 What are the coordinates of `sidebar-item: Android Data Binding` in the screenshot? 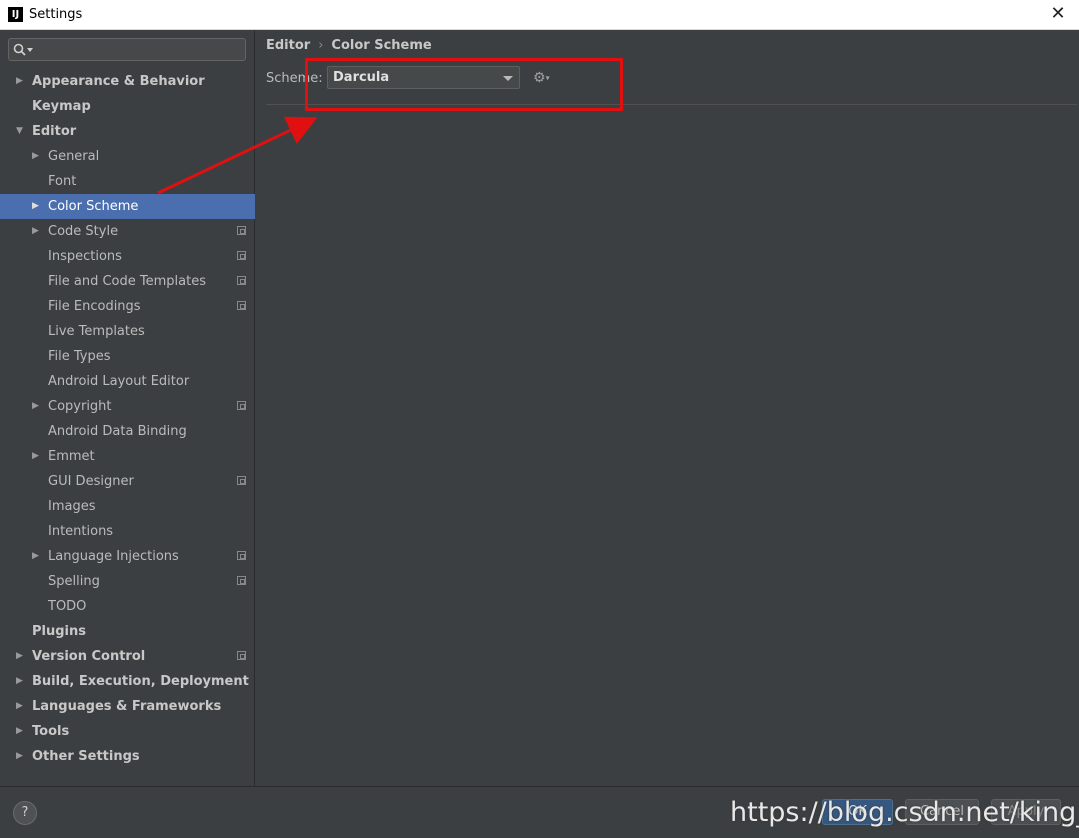 It's located at (127, 431).